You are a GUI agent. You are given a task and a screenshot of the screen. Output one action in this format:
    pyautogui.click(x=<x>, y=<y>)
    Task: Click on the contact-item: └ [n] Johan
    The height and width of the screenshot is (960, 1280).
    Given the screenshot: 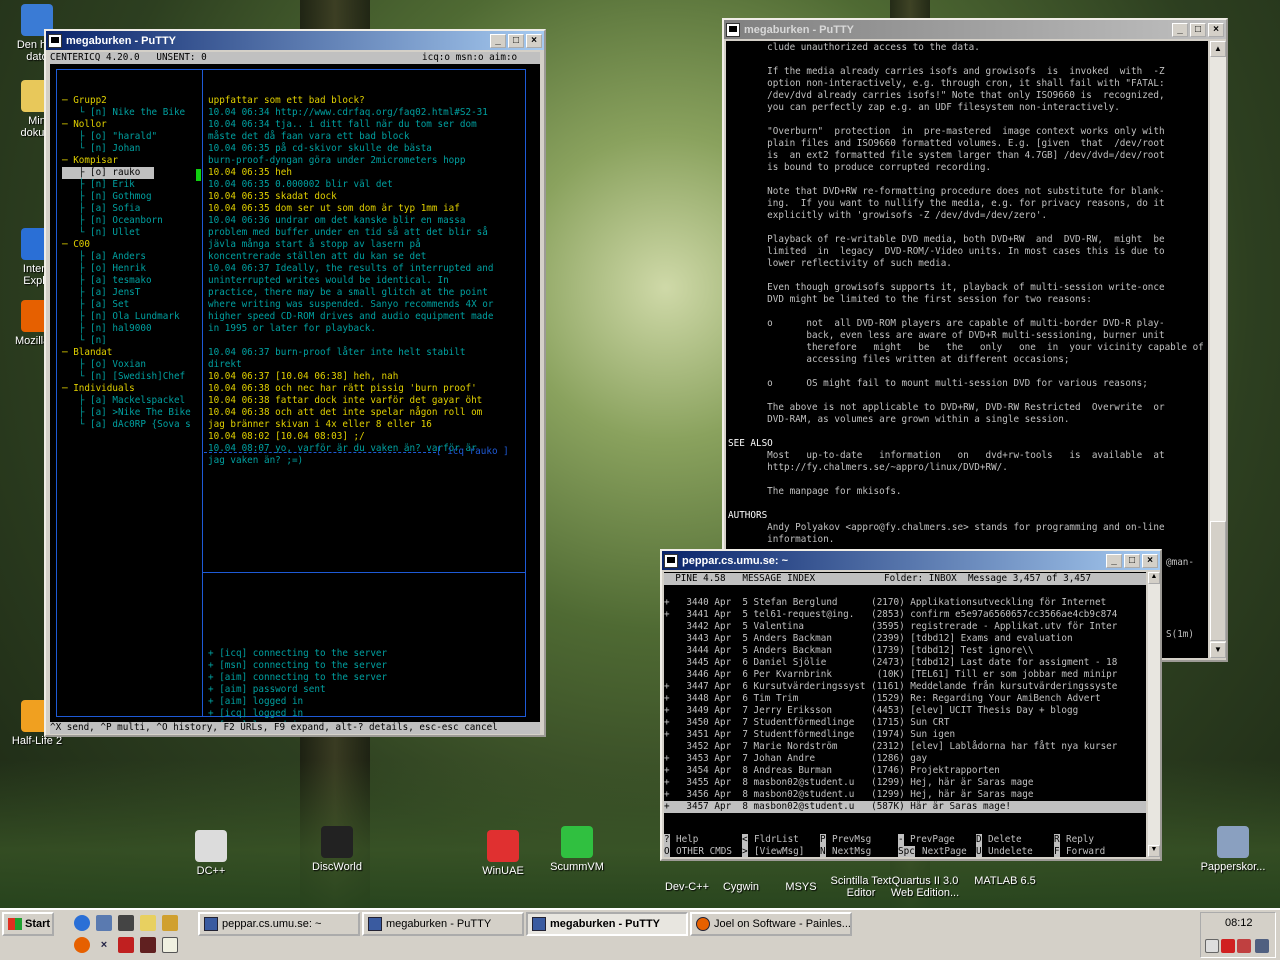 What is the action you would take?
    pyautogui.click(x=101, y=149)
    